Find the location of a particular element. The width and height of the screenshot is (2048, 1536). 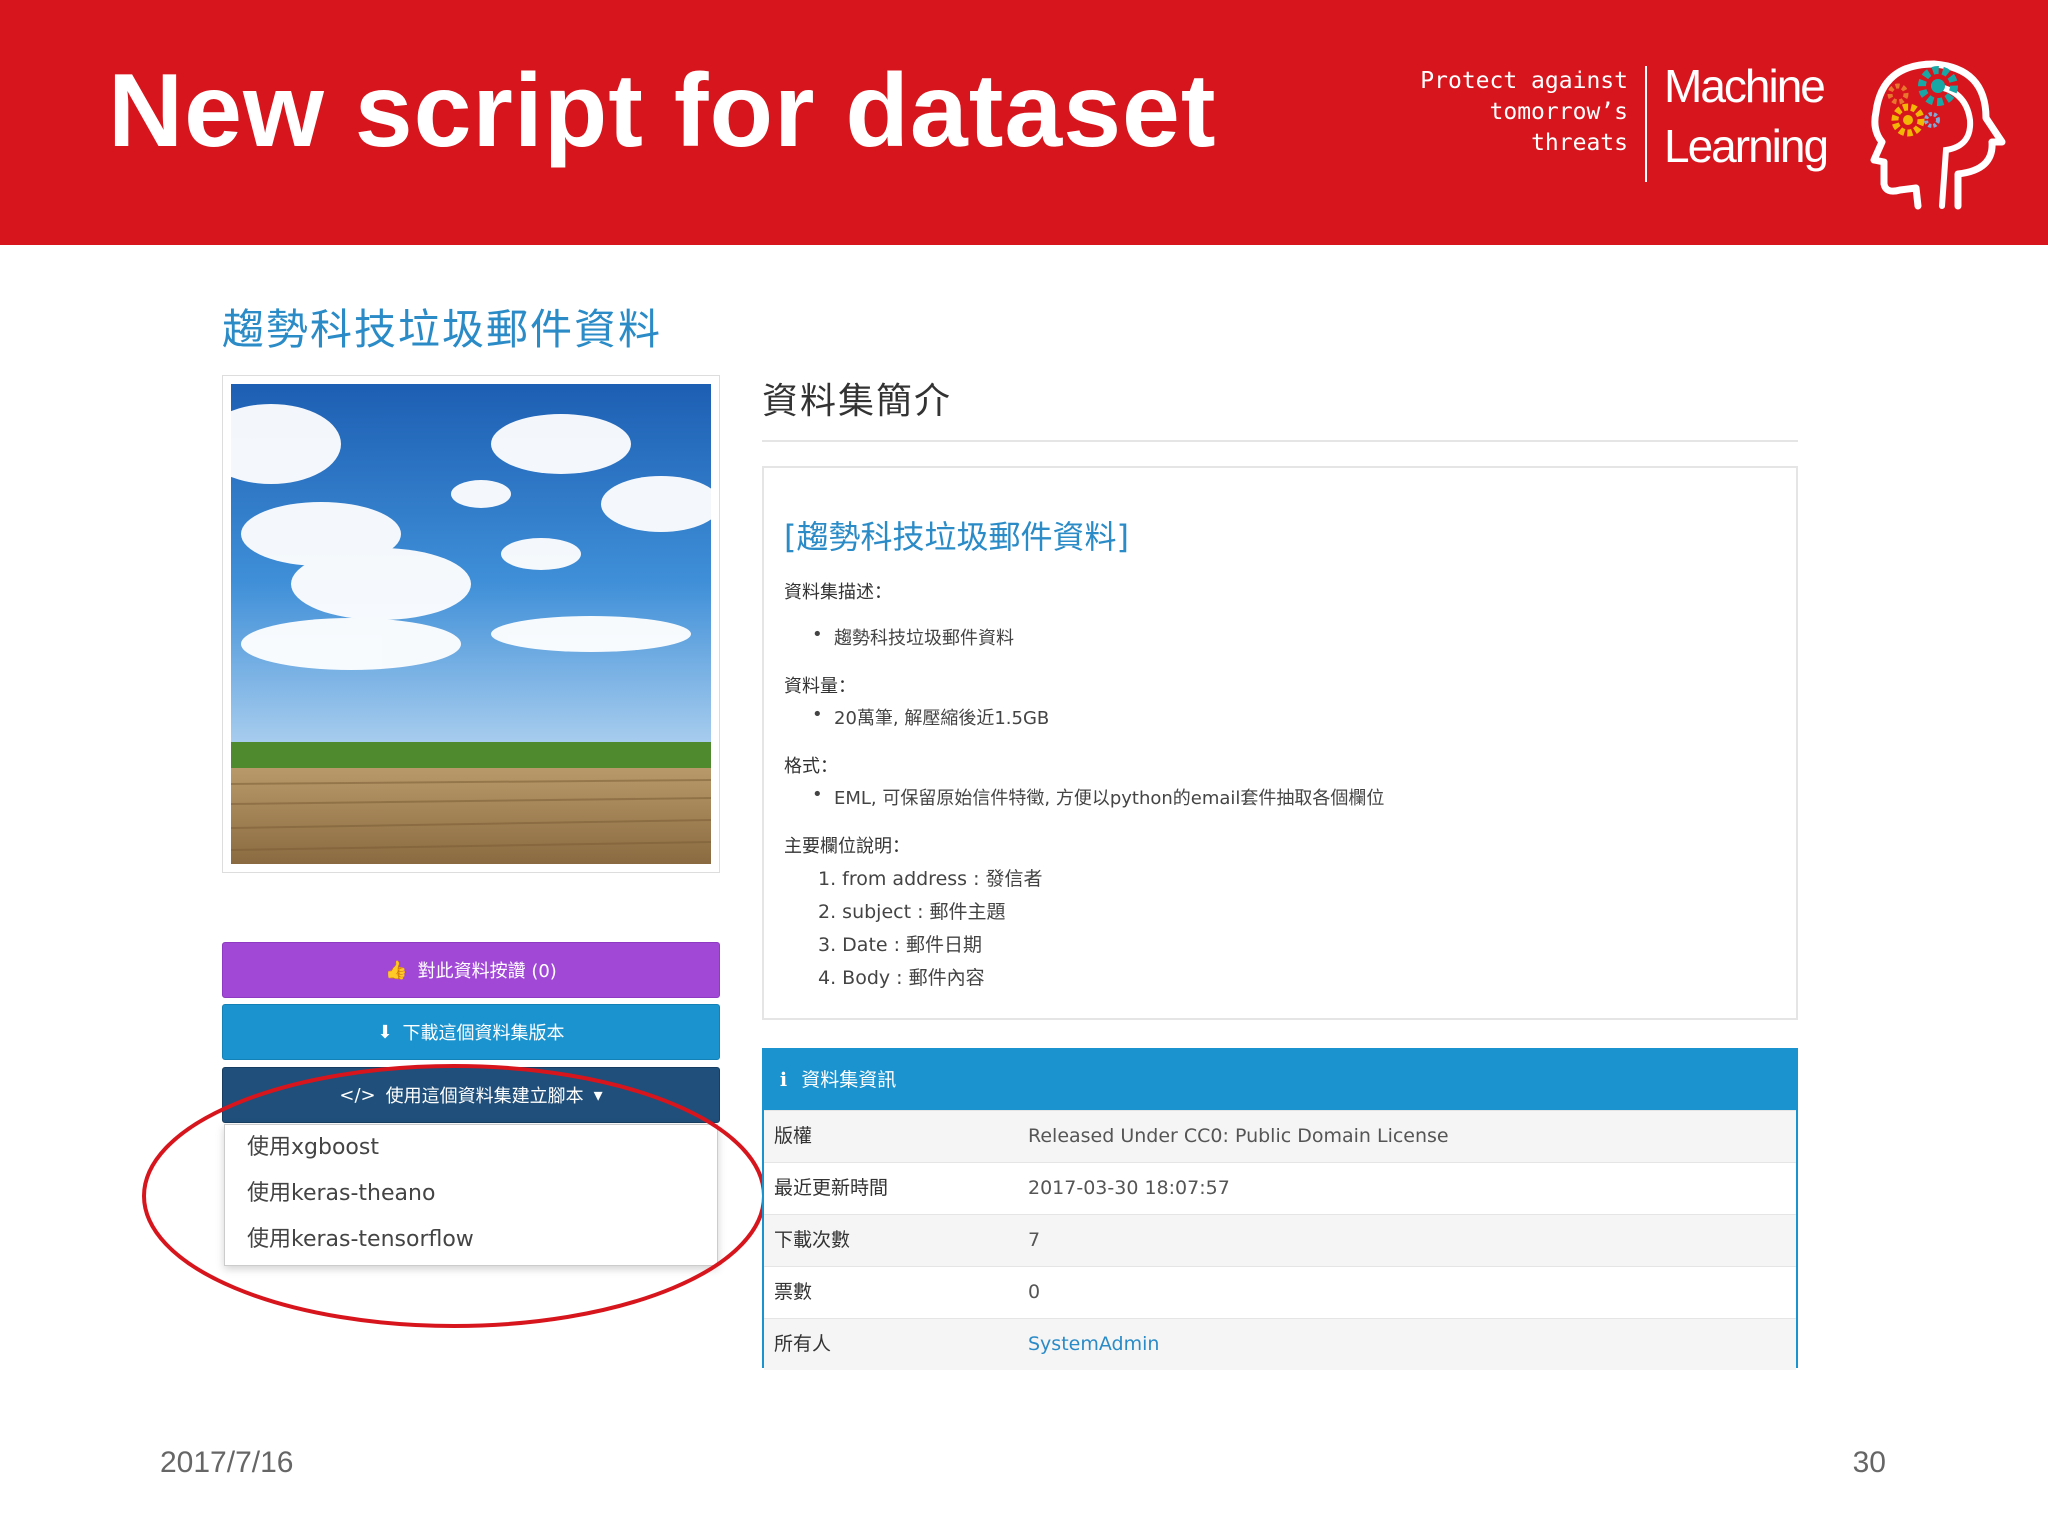

volume-item: 20萬筆, 解壓縮後近1.5GB is located at coordinates (930, 717).